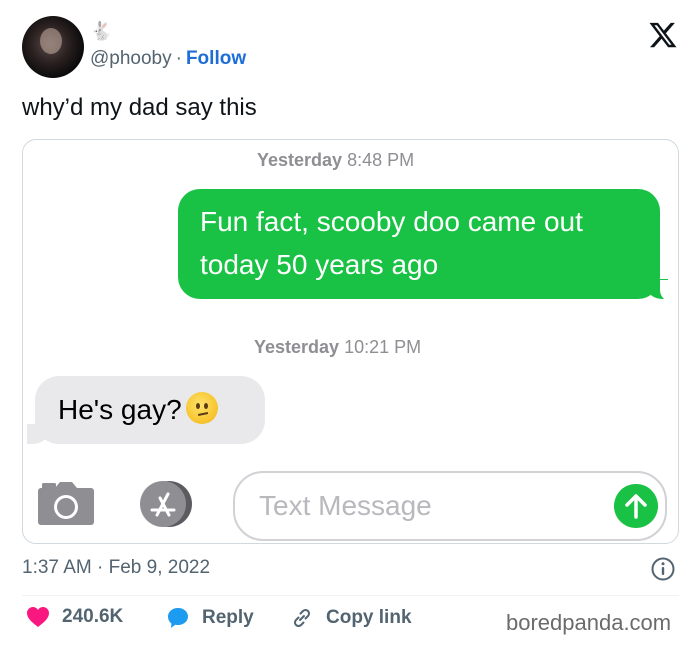 The image size is (700, 646). What do you see at coordinates (589, 622) in the screenshot?
I see `watermark: boredpanda.com` at bounding box center [589, 622].